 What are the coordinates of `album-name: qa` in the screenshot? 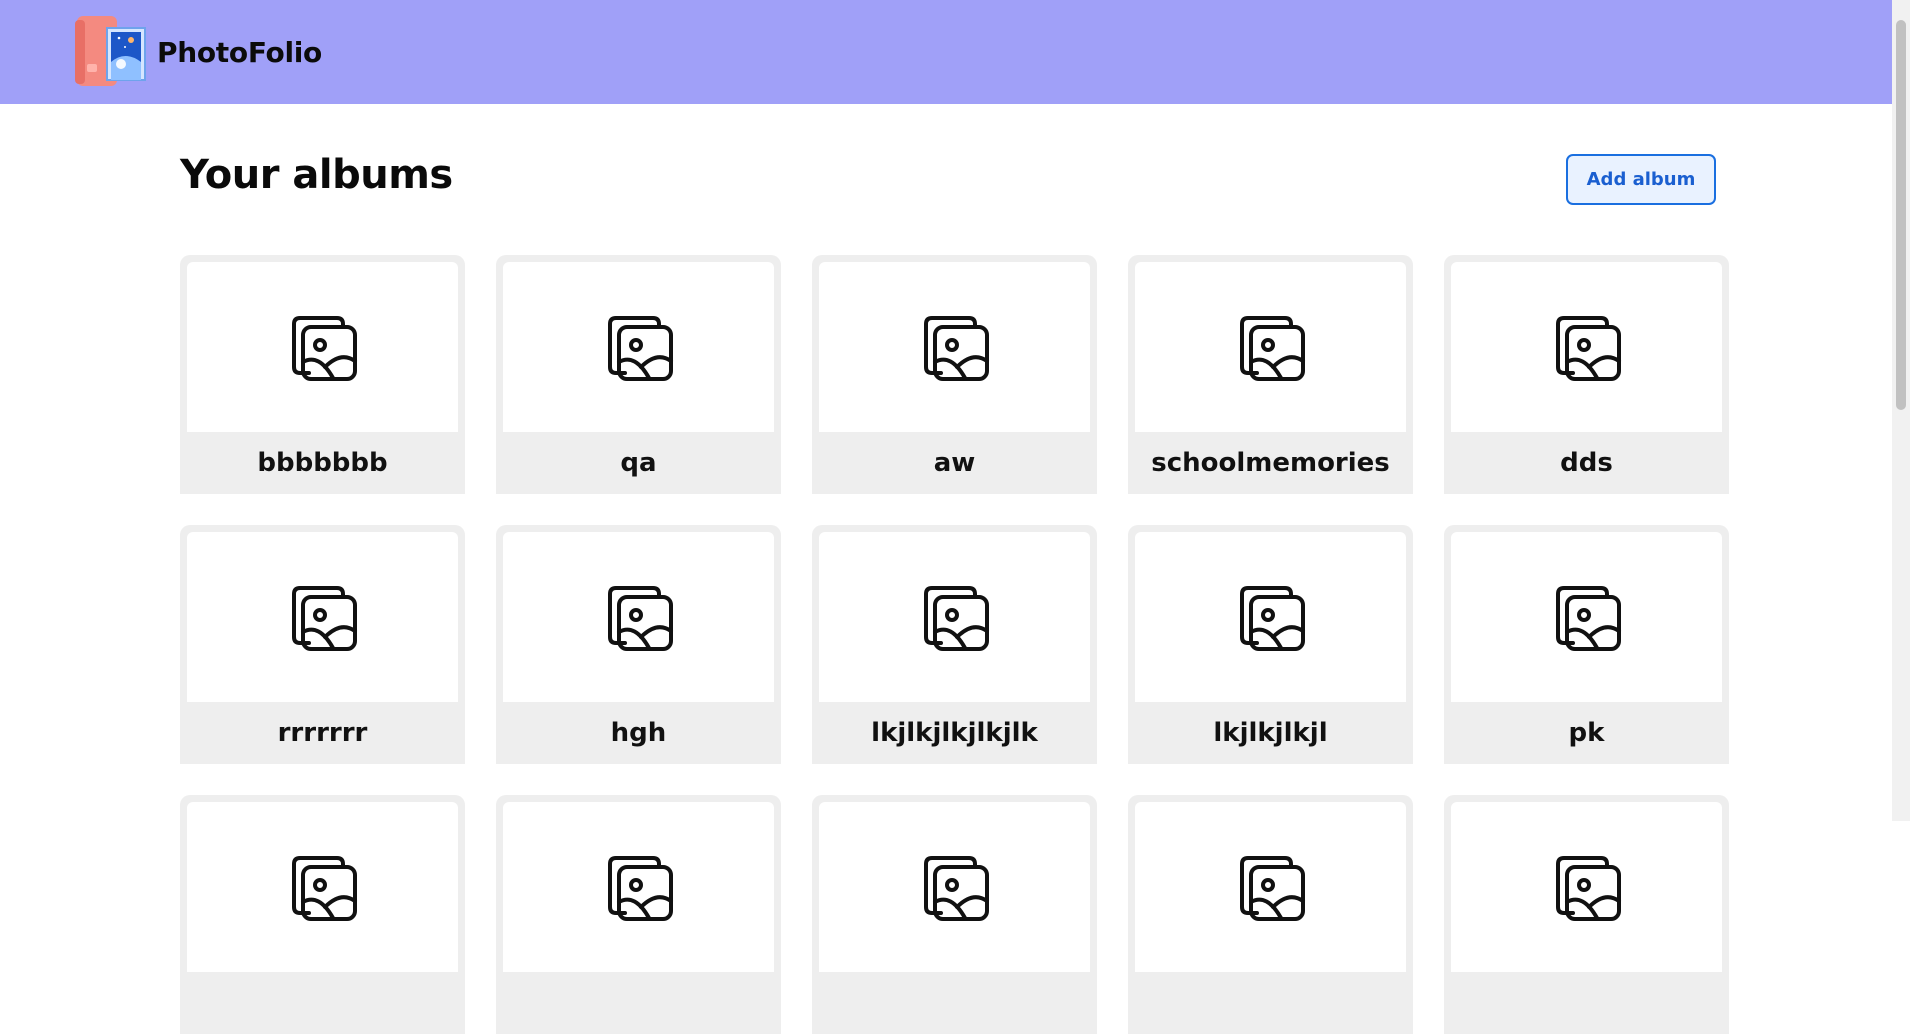 It's located at (638, 463).